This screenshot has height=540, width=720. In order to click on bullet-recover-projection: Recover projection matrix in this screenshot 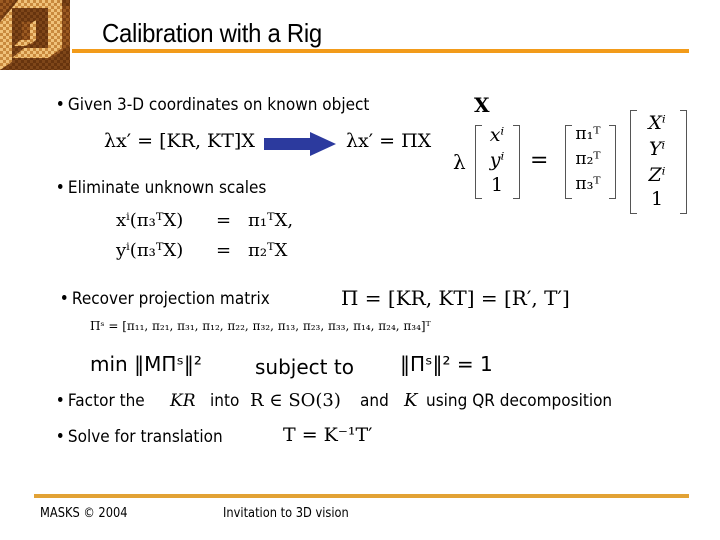, I will do `click(166, 299)`.